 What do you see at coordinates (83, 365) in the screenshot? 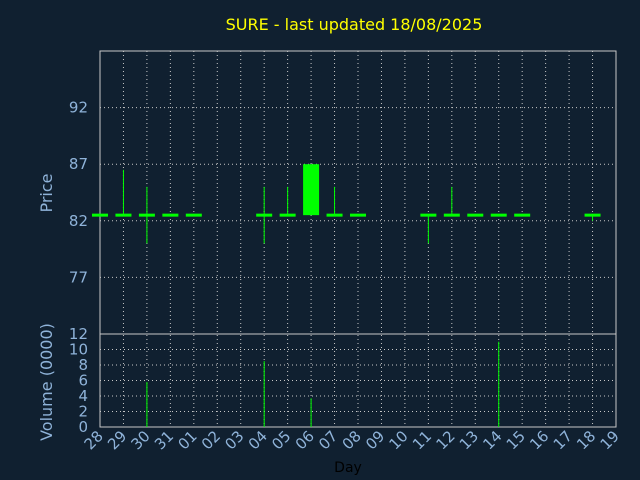
I see `volume-tick-label: 8` at bounding box center [83, 365].